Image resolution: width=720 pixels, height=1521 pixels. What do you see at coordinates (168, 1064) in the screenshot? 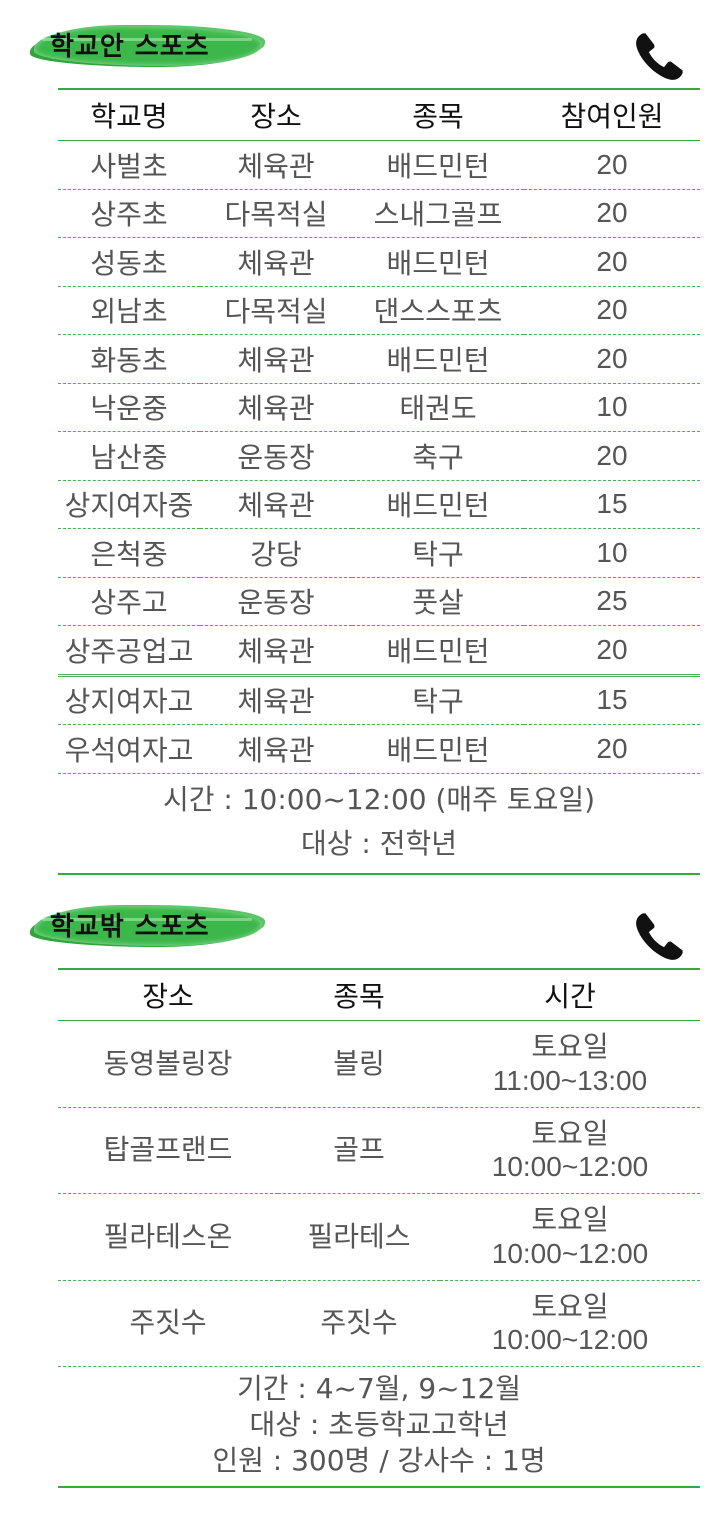
I see `cell-place: 동영볼링장` at bounding box center [168, 1064].